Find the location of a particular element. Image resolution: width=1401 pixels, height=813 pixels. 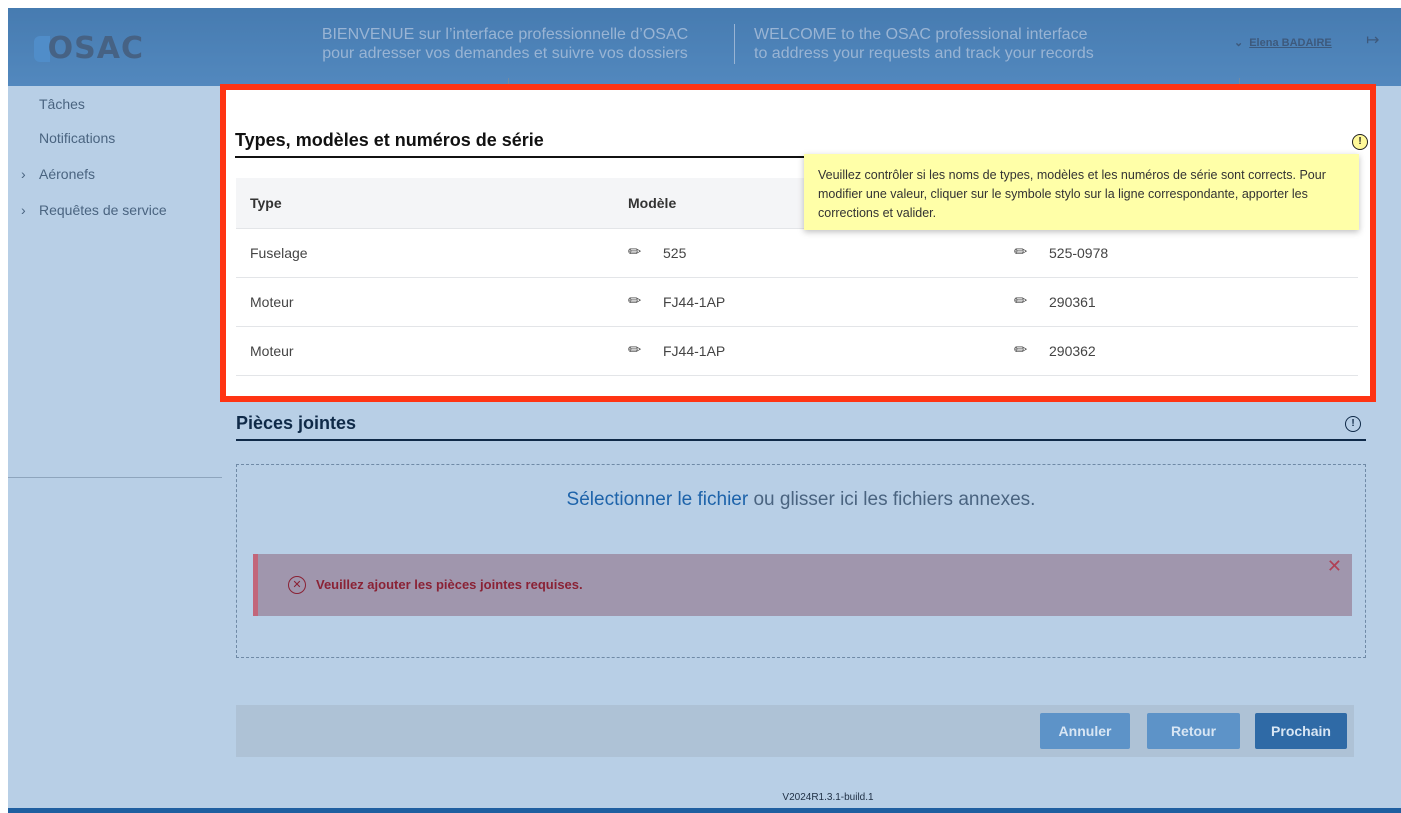

sidebar-item-label: Notifications is located at coordinates (77, 138).